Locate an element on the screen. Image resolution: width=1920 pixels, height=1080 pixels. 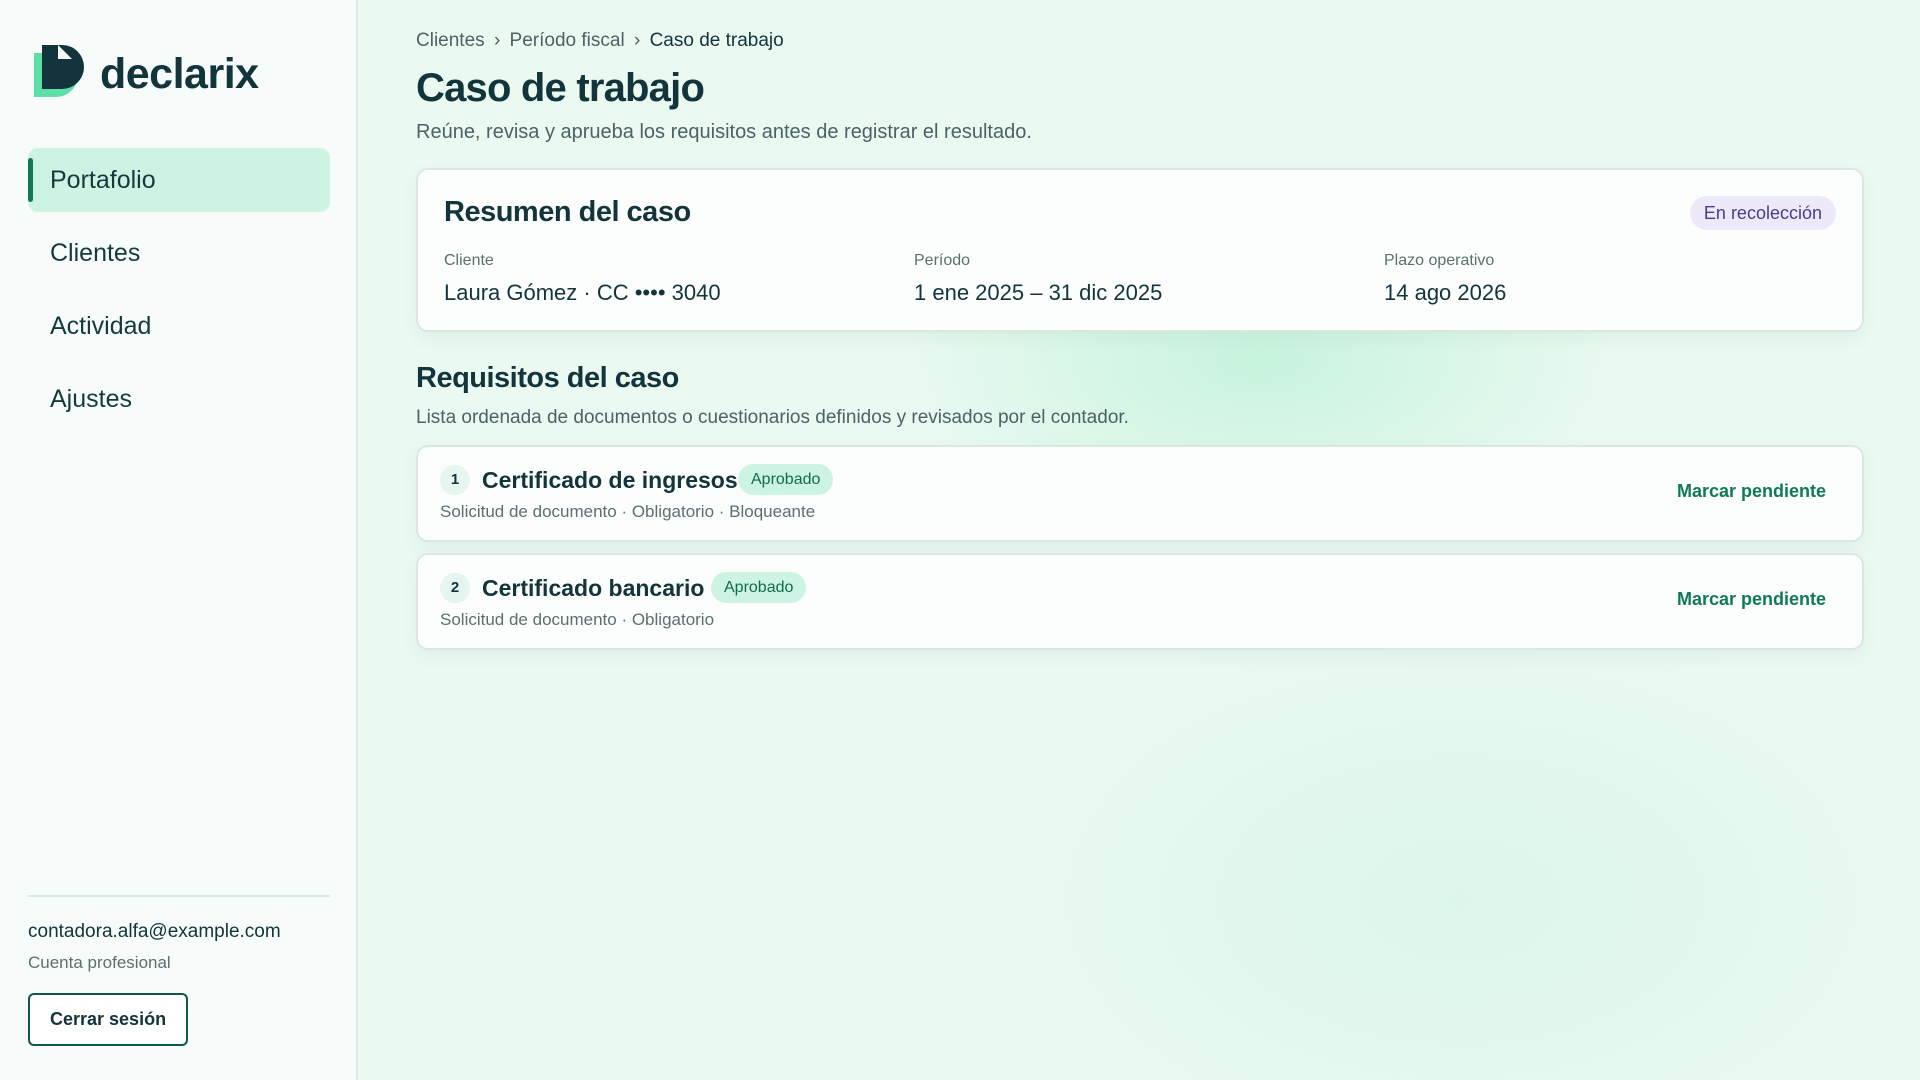
sidebar-nav: Portafolio Clientes Actividad Ajustes is located at coordinates (179, 294).